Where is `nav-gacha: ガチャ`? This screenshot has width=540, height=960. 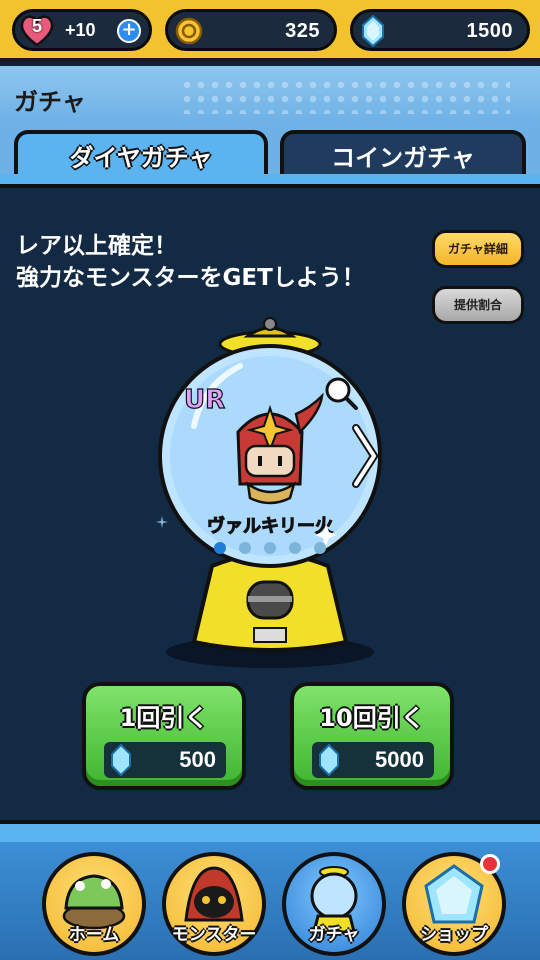 nav-gacha: ガチャ is located at coordinates (334, 904).